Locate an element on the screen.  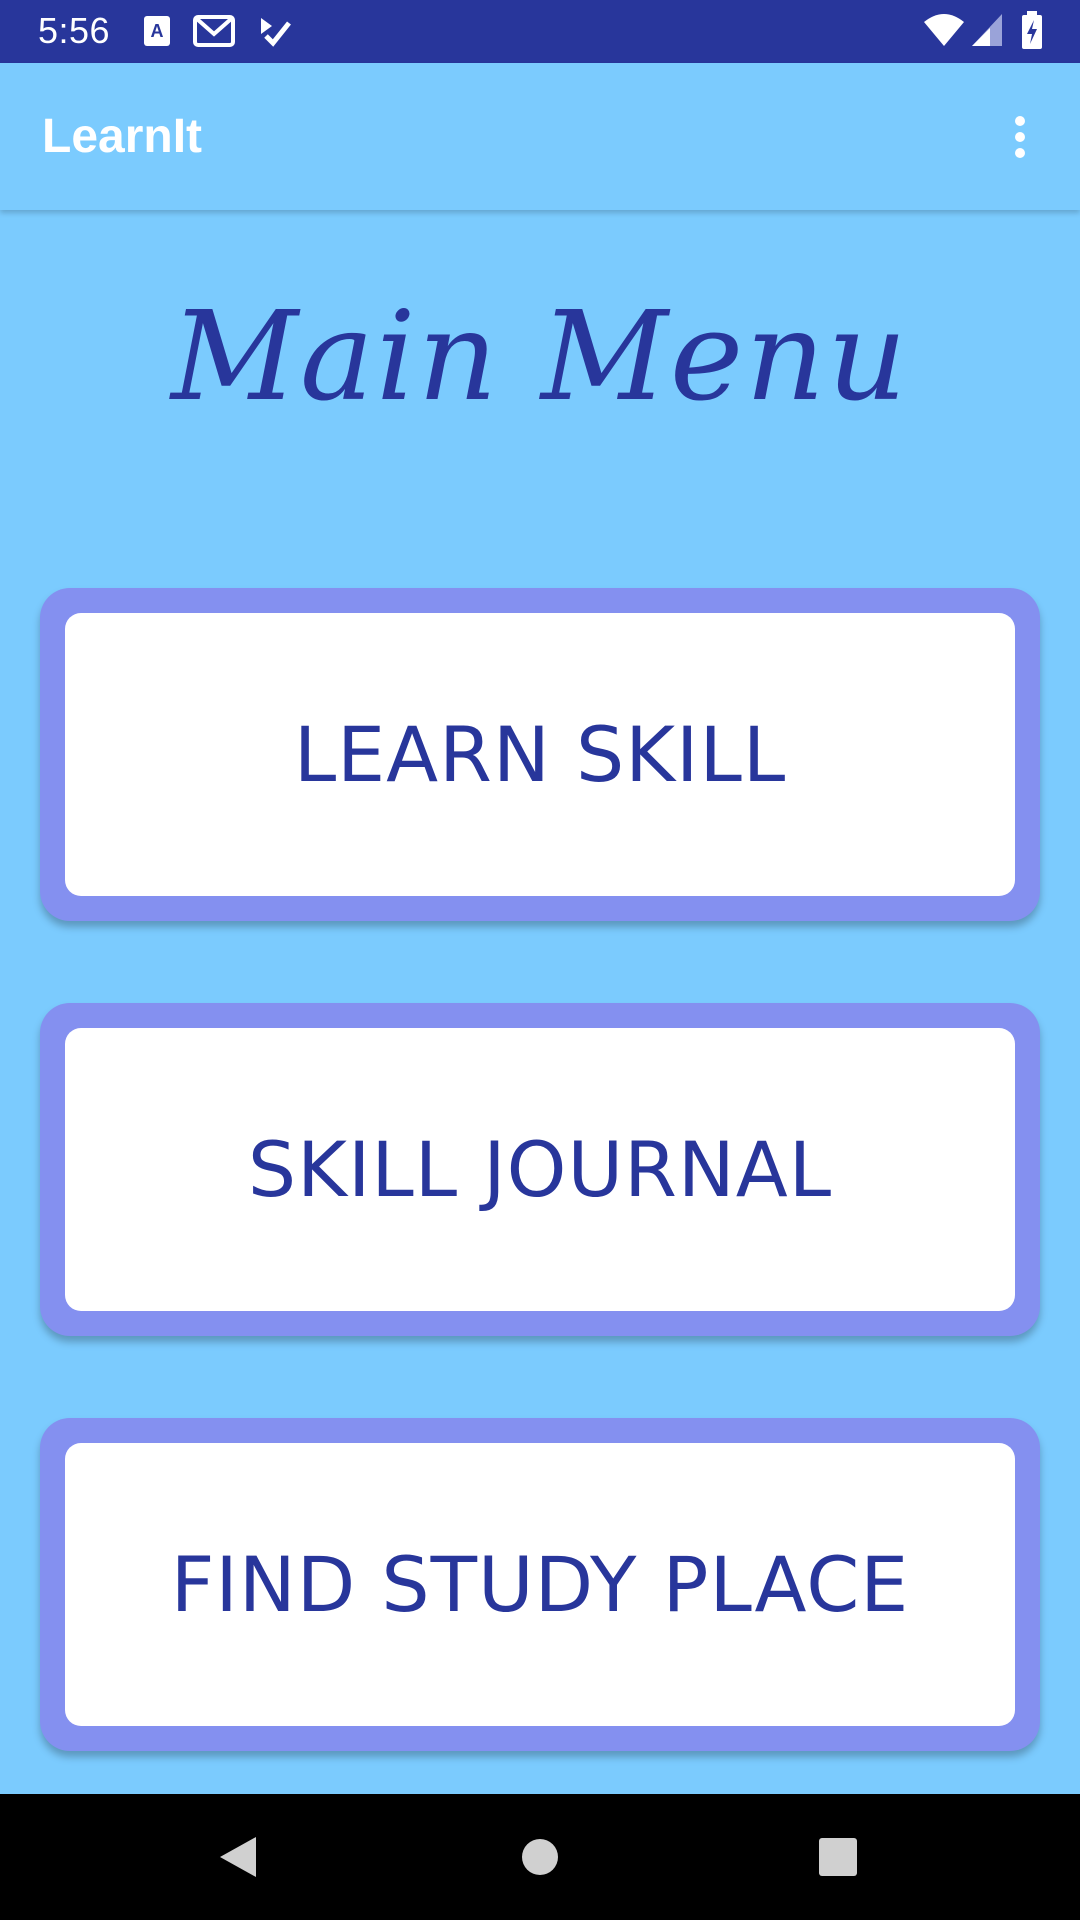
page-title: Main Menu is located at coordinates (540, 357).